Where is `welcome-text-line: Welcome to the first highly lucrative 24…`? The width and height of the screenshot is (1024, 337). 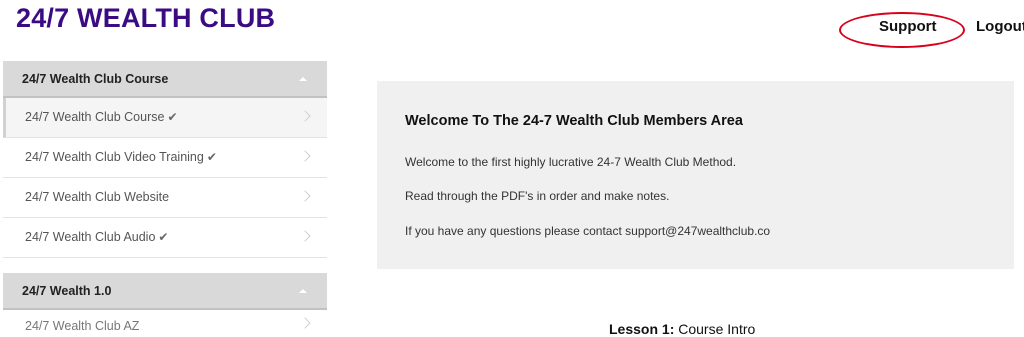
welcome-text-line: Welcome to the first highly lucrative 24… is located at coordinates (571, 162).